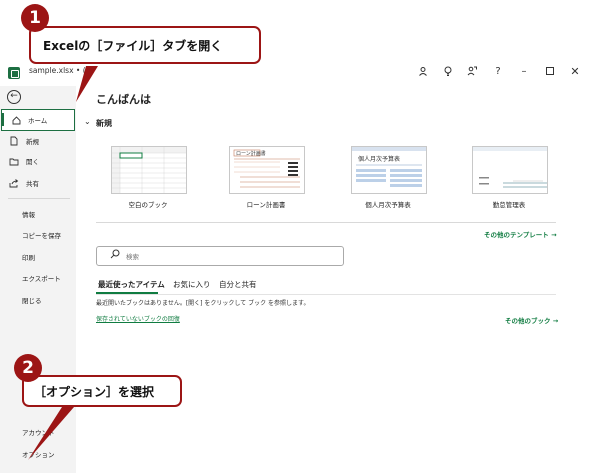 The height and width of the screenshot is (473, 589). I want to click on callout-1-pointer, so click(87, 84).